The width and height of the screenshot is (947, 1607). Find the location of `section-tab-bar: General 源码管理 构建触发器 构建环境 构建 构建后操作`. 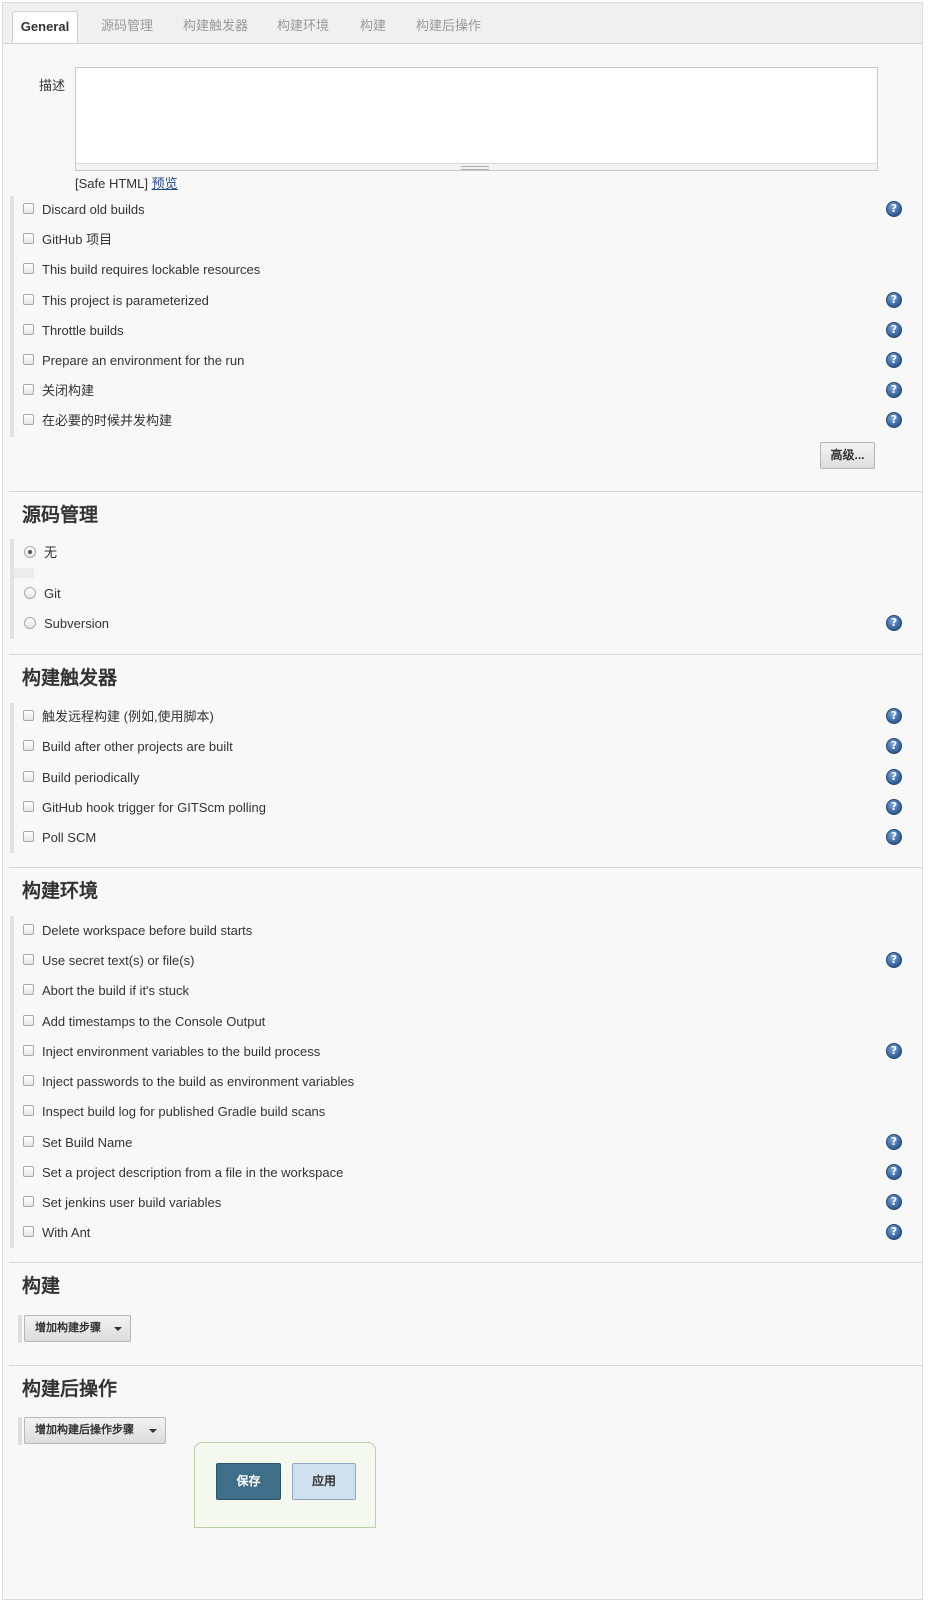

section-tab-bar: General 源码管理 构建触发器 构建环境 构建 构建后操作 is located at coordinates (462, 23).